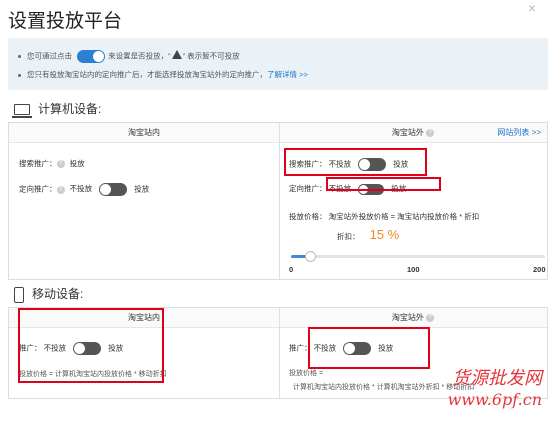 The height and width of the screenshot is (421, 550). What do you see at coordinates (81, 189) in the screenshot?
I see `pc-inside-targeted-off: 不投放` at bounding box center [81, 189].